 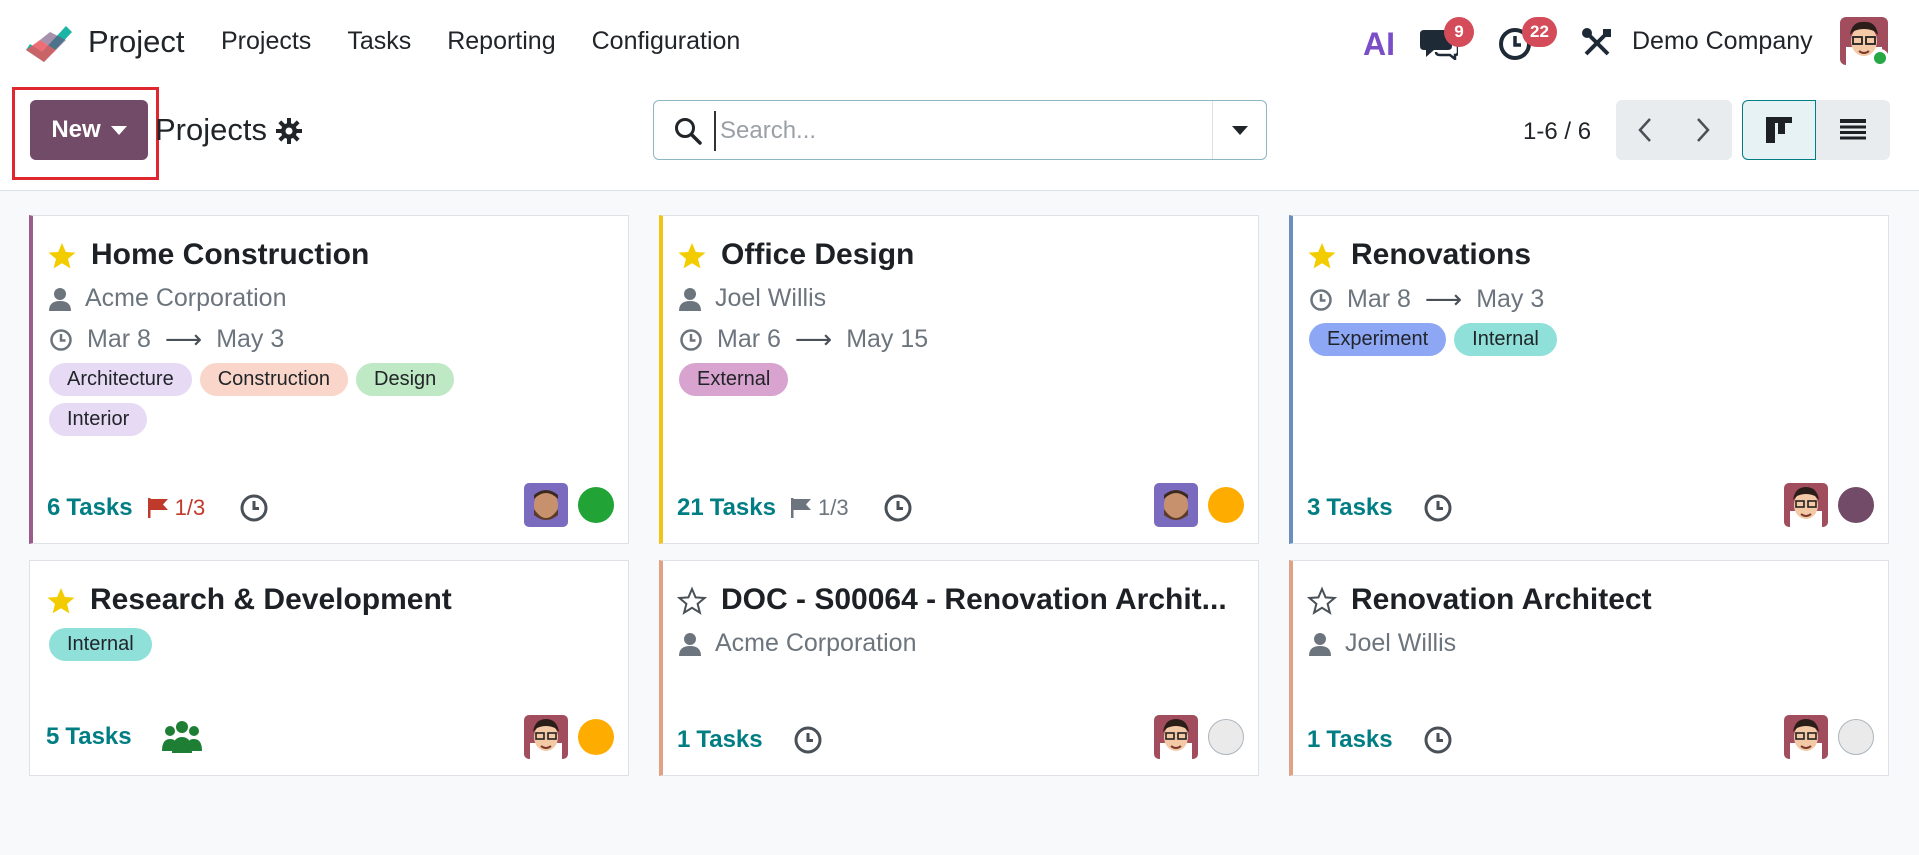 I want to click on status-dot-green, so click(x=596, y=505).